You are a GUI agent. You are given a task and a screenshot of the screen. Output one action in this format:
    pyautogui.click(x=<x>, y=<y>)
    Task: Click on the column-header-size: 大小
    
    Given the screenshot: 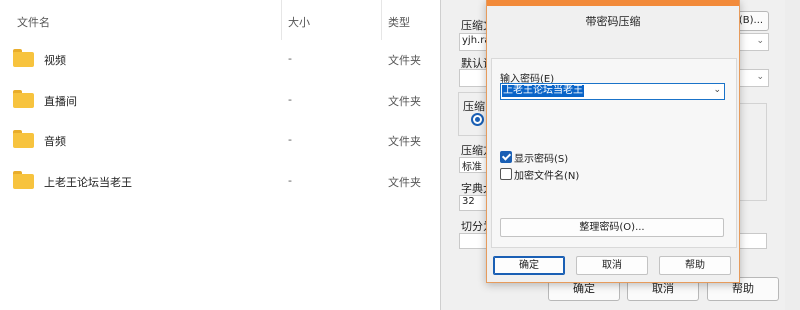 What is the action you would take?
    pyautogui.click(x=299, y=22)
    